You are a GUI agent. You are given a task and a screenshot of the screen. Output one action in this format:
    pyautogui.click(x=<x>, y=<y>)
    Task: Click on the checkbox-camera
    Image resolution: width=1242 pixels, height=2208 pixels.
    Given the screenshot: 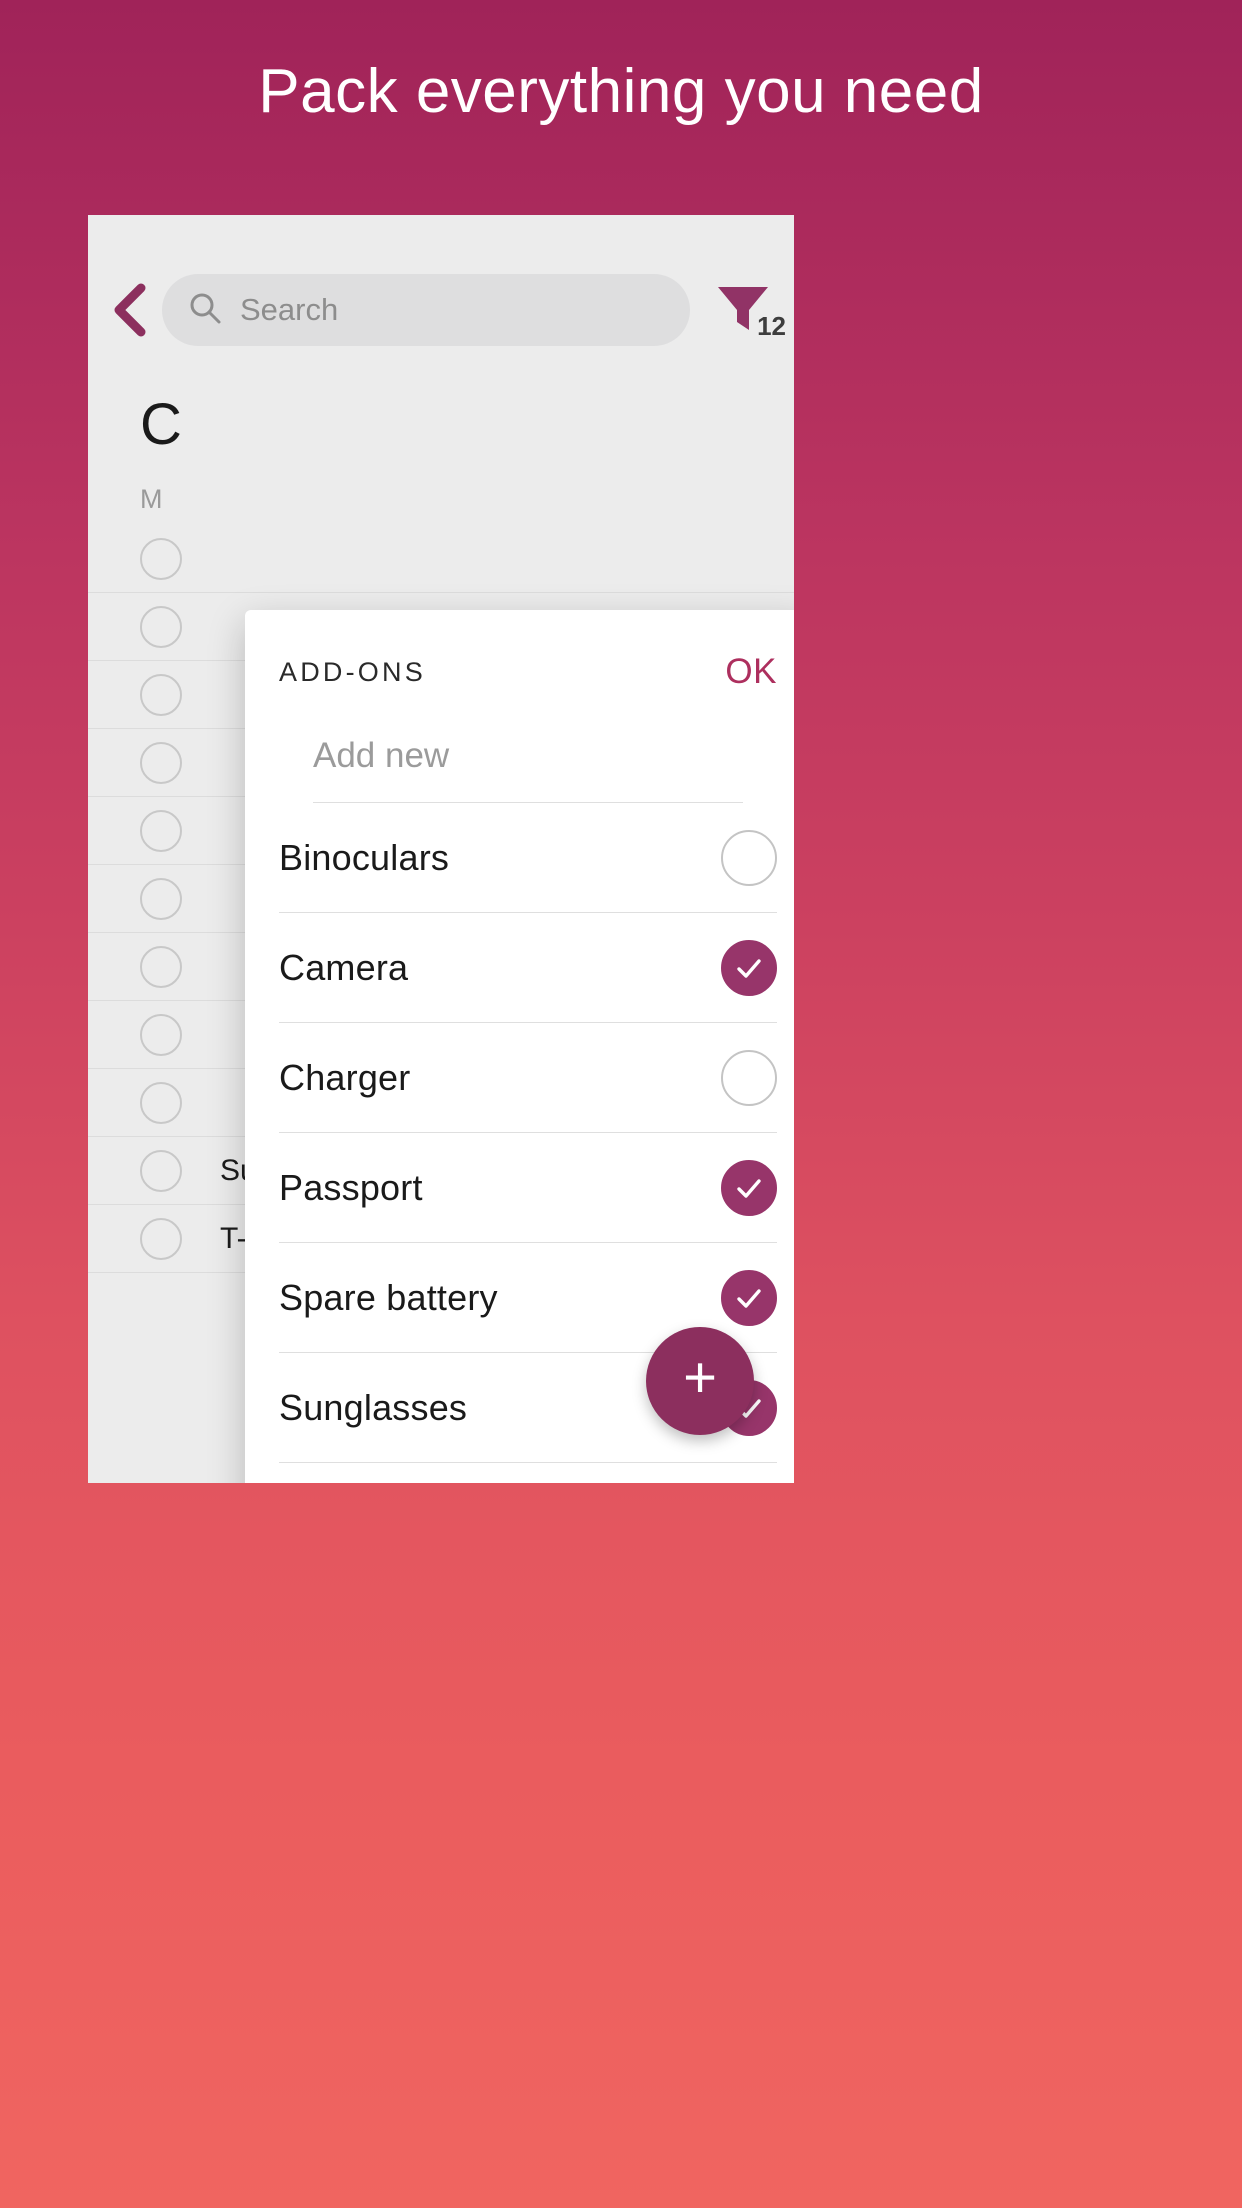 What is the action you would take?
    pyautogui.click(x=749, y=967)
    